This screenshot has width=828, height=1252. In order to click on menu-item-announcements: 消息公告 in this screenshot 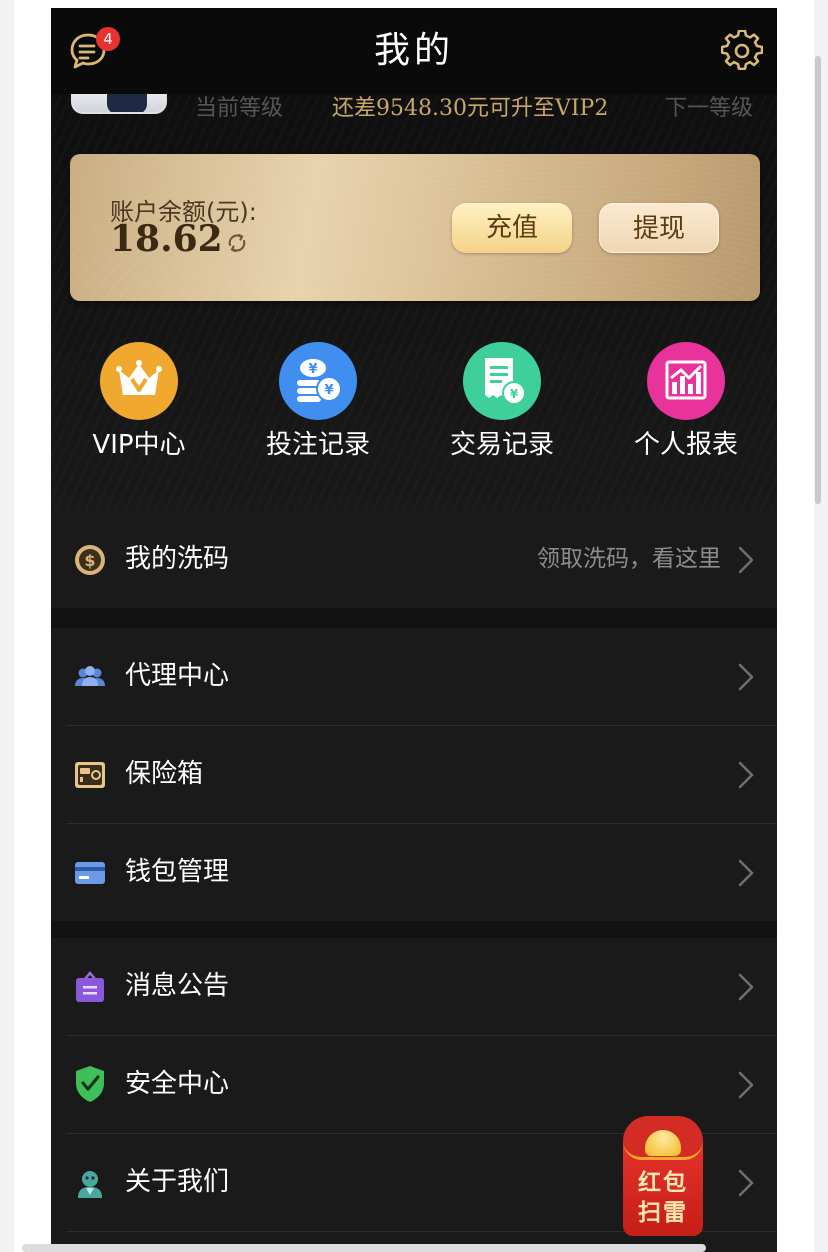, I will do `click(414, 986)`.